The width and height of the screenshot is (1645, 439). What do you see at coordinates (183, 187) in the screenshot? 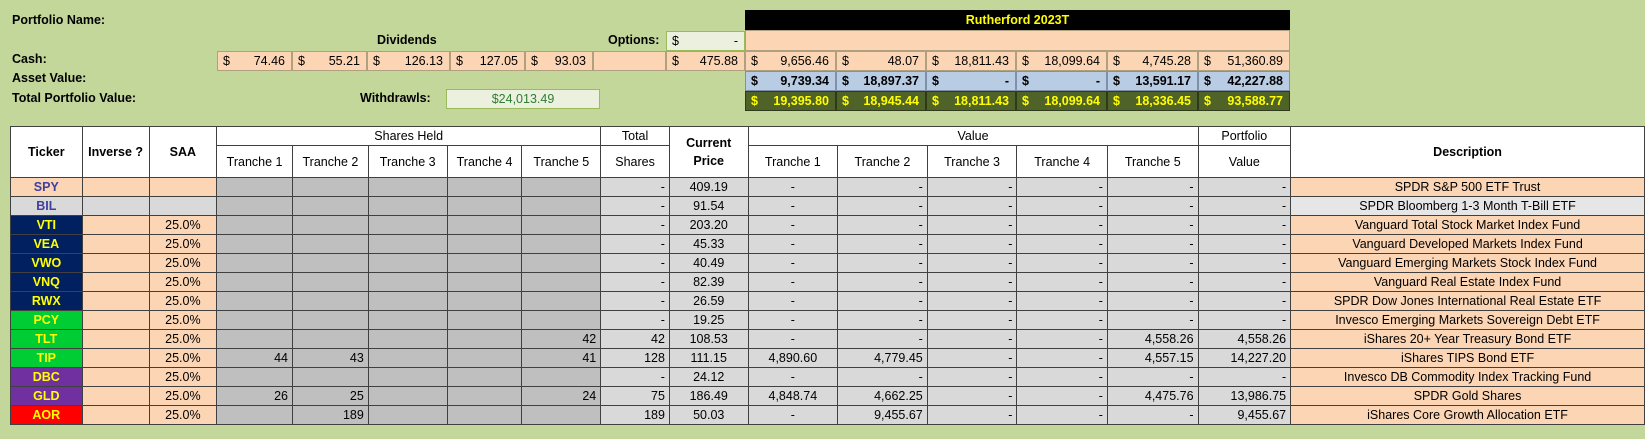
I see `saa-cell` at bounding box center [183, 187].